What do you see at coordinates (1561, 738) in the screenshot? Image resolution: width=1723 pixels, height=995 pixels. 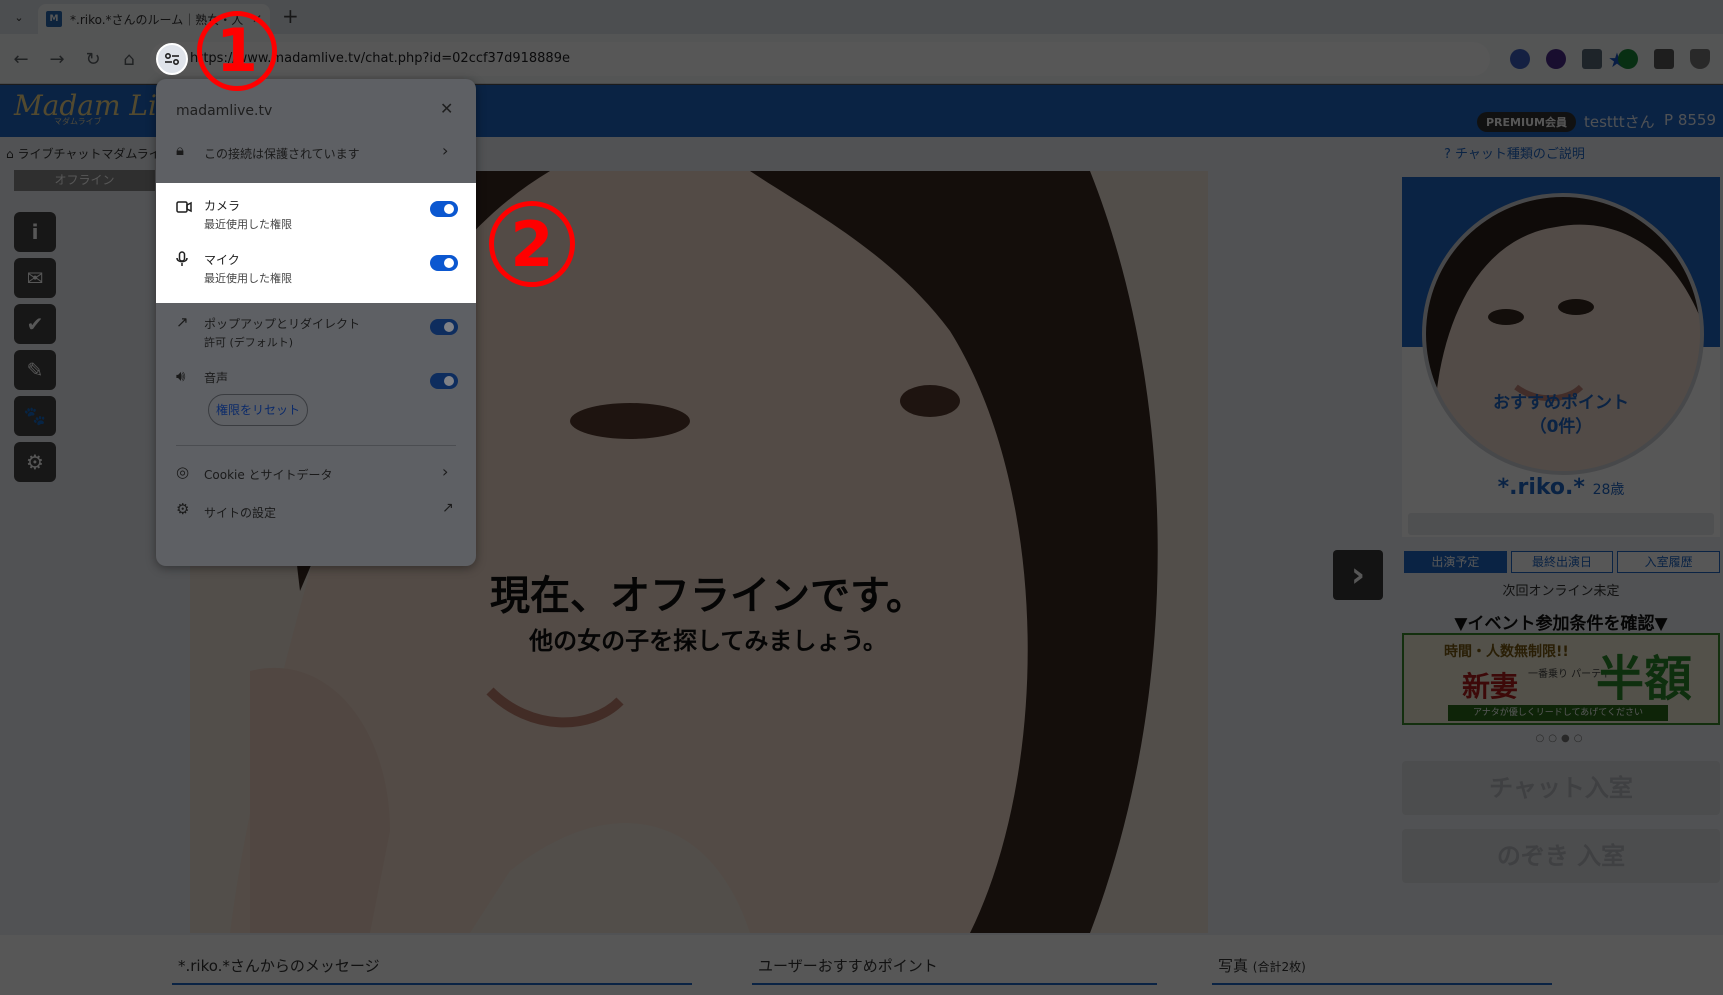 I see `banner-carousel-dots: ○○●○` at bounding box center [1561, 738].